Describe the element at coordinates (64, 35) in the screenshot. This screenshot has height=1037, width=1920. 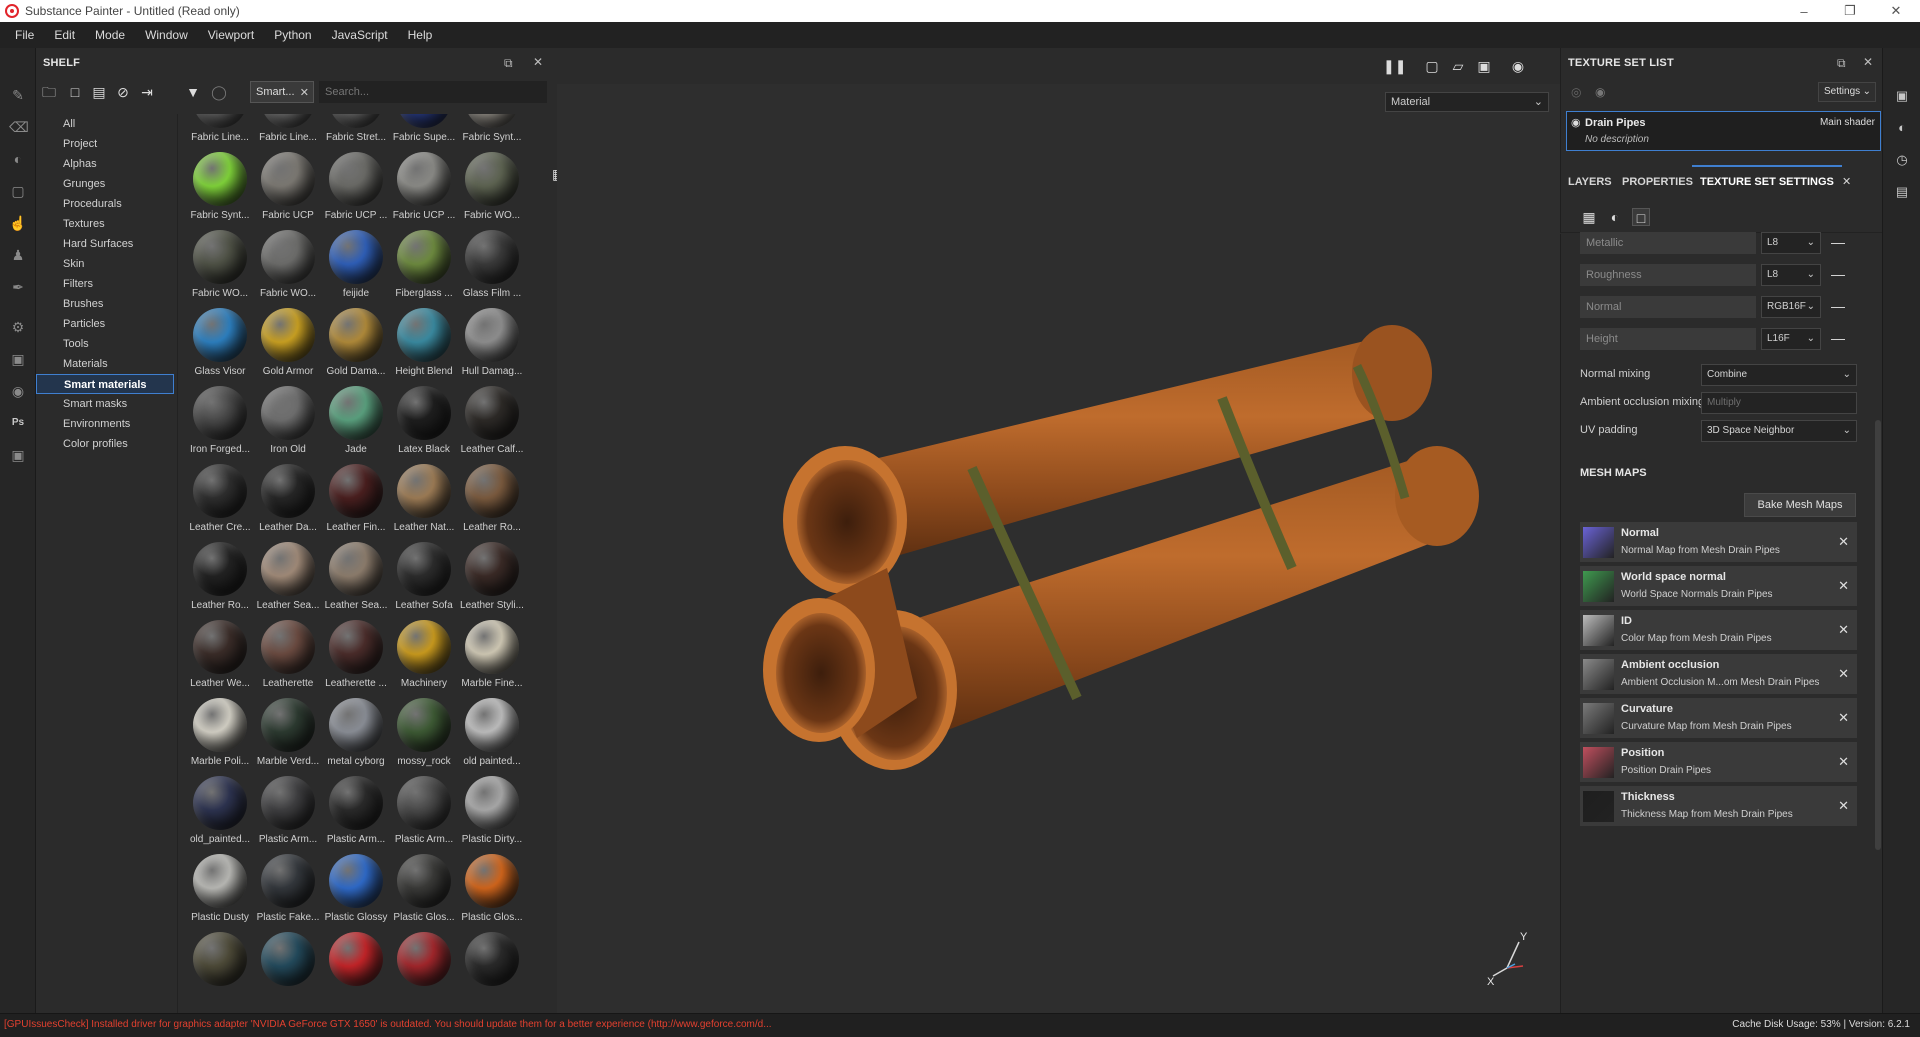
I see `menu-edit: Edit` at that location.